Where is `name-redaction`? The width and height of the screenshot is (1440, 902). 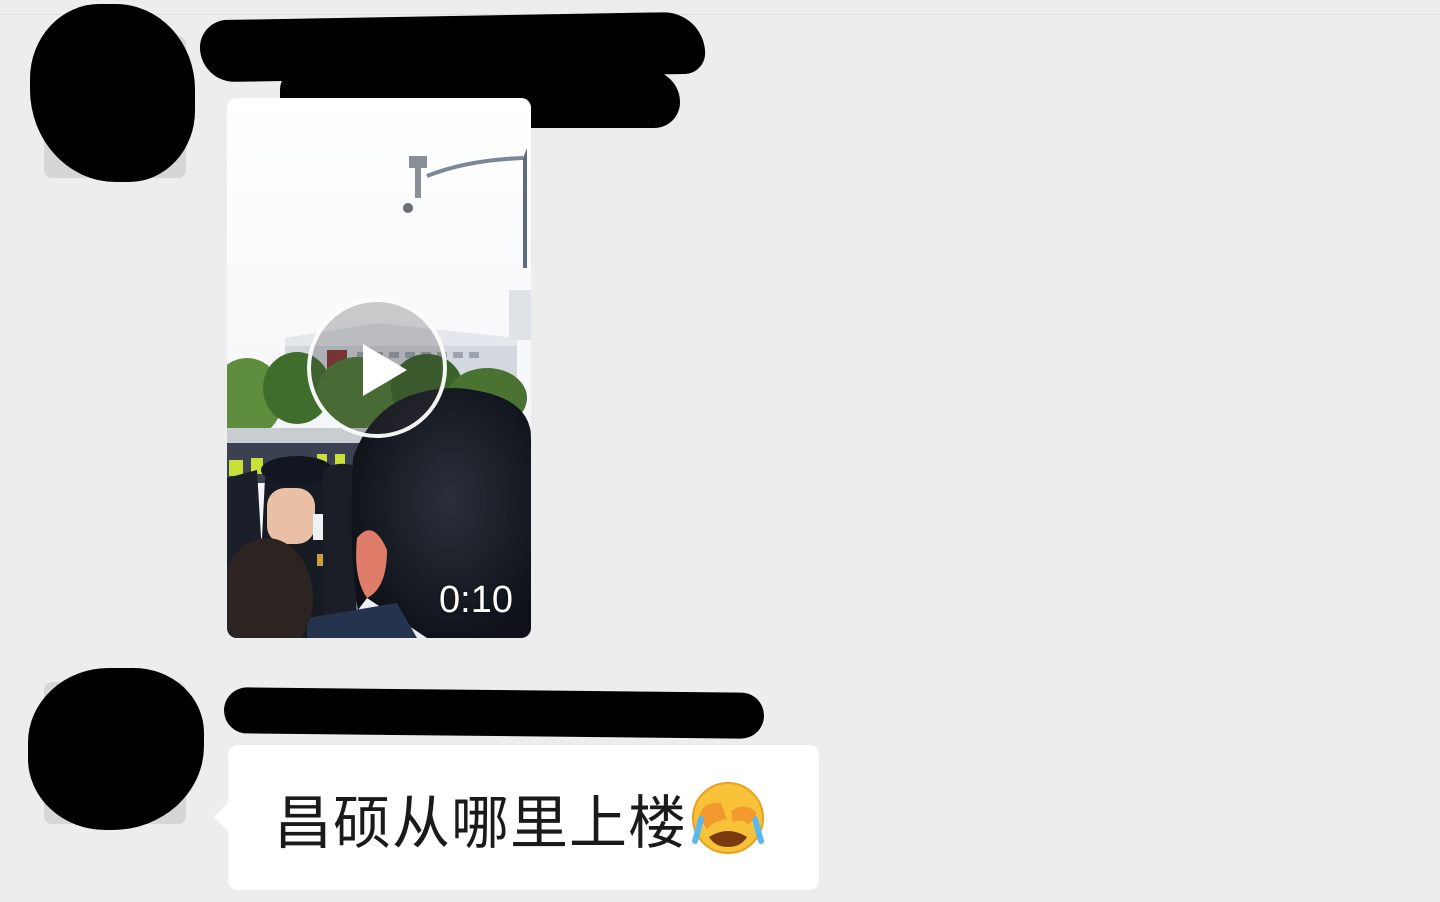
name-redaction is located at coordinates (494, 713).